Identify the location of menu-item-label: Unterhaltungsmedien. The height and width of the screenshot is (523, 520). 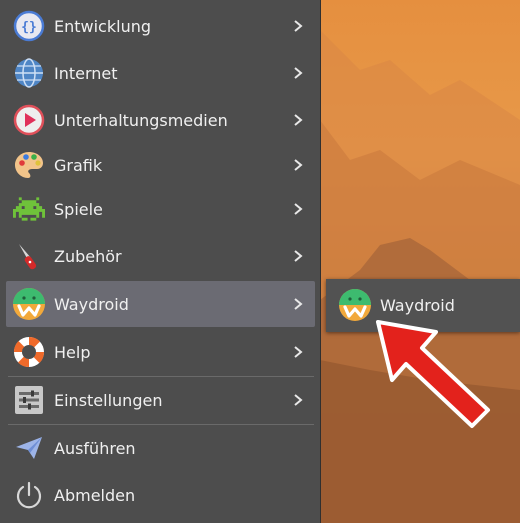
(141, 120).